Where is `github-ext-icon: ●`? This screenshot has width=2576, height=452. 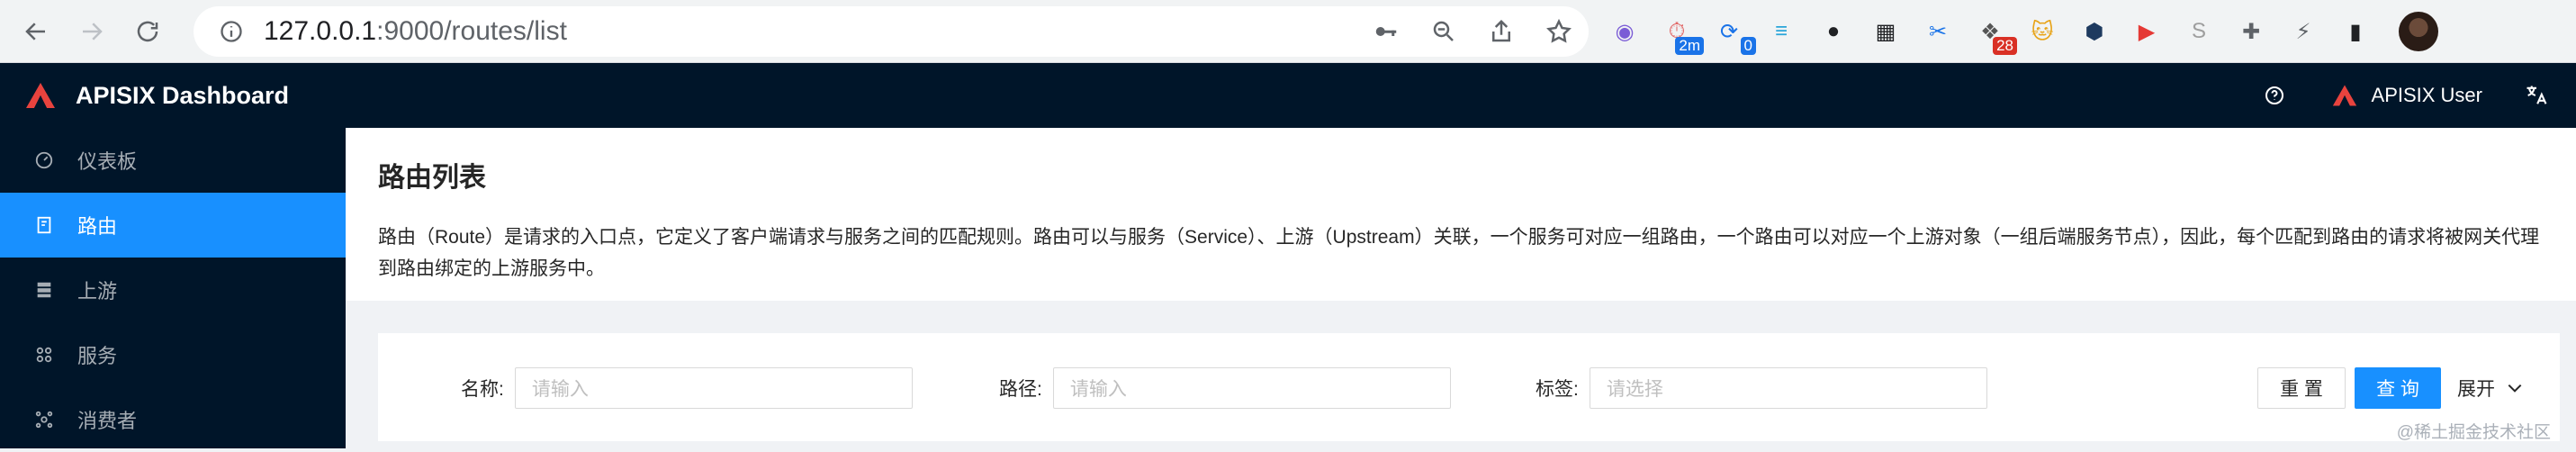
github-ext-icon: ● is located at coordinates (1833, 32).